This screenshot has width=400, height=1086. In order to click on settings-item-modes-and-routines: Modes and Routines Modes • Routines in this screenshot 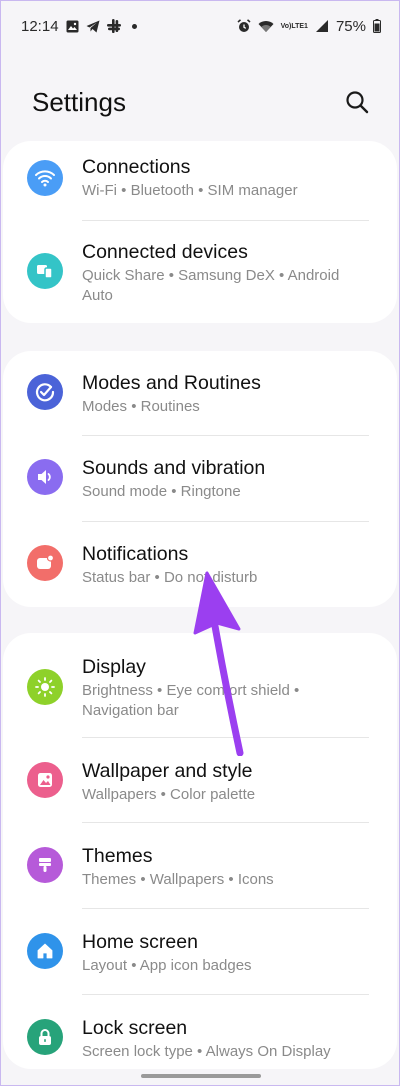, I will do `click(200, 393)`.